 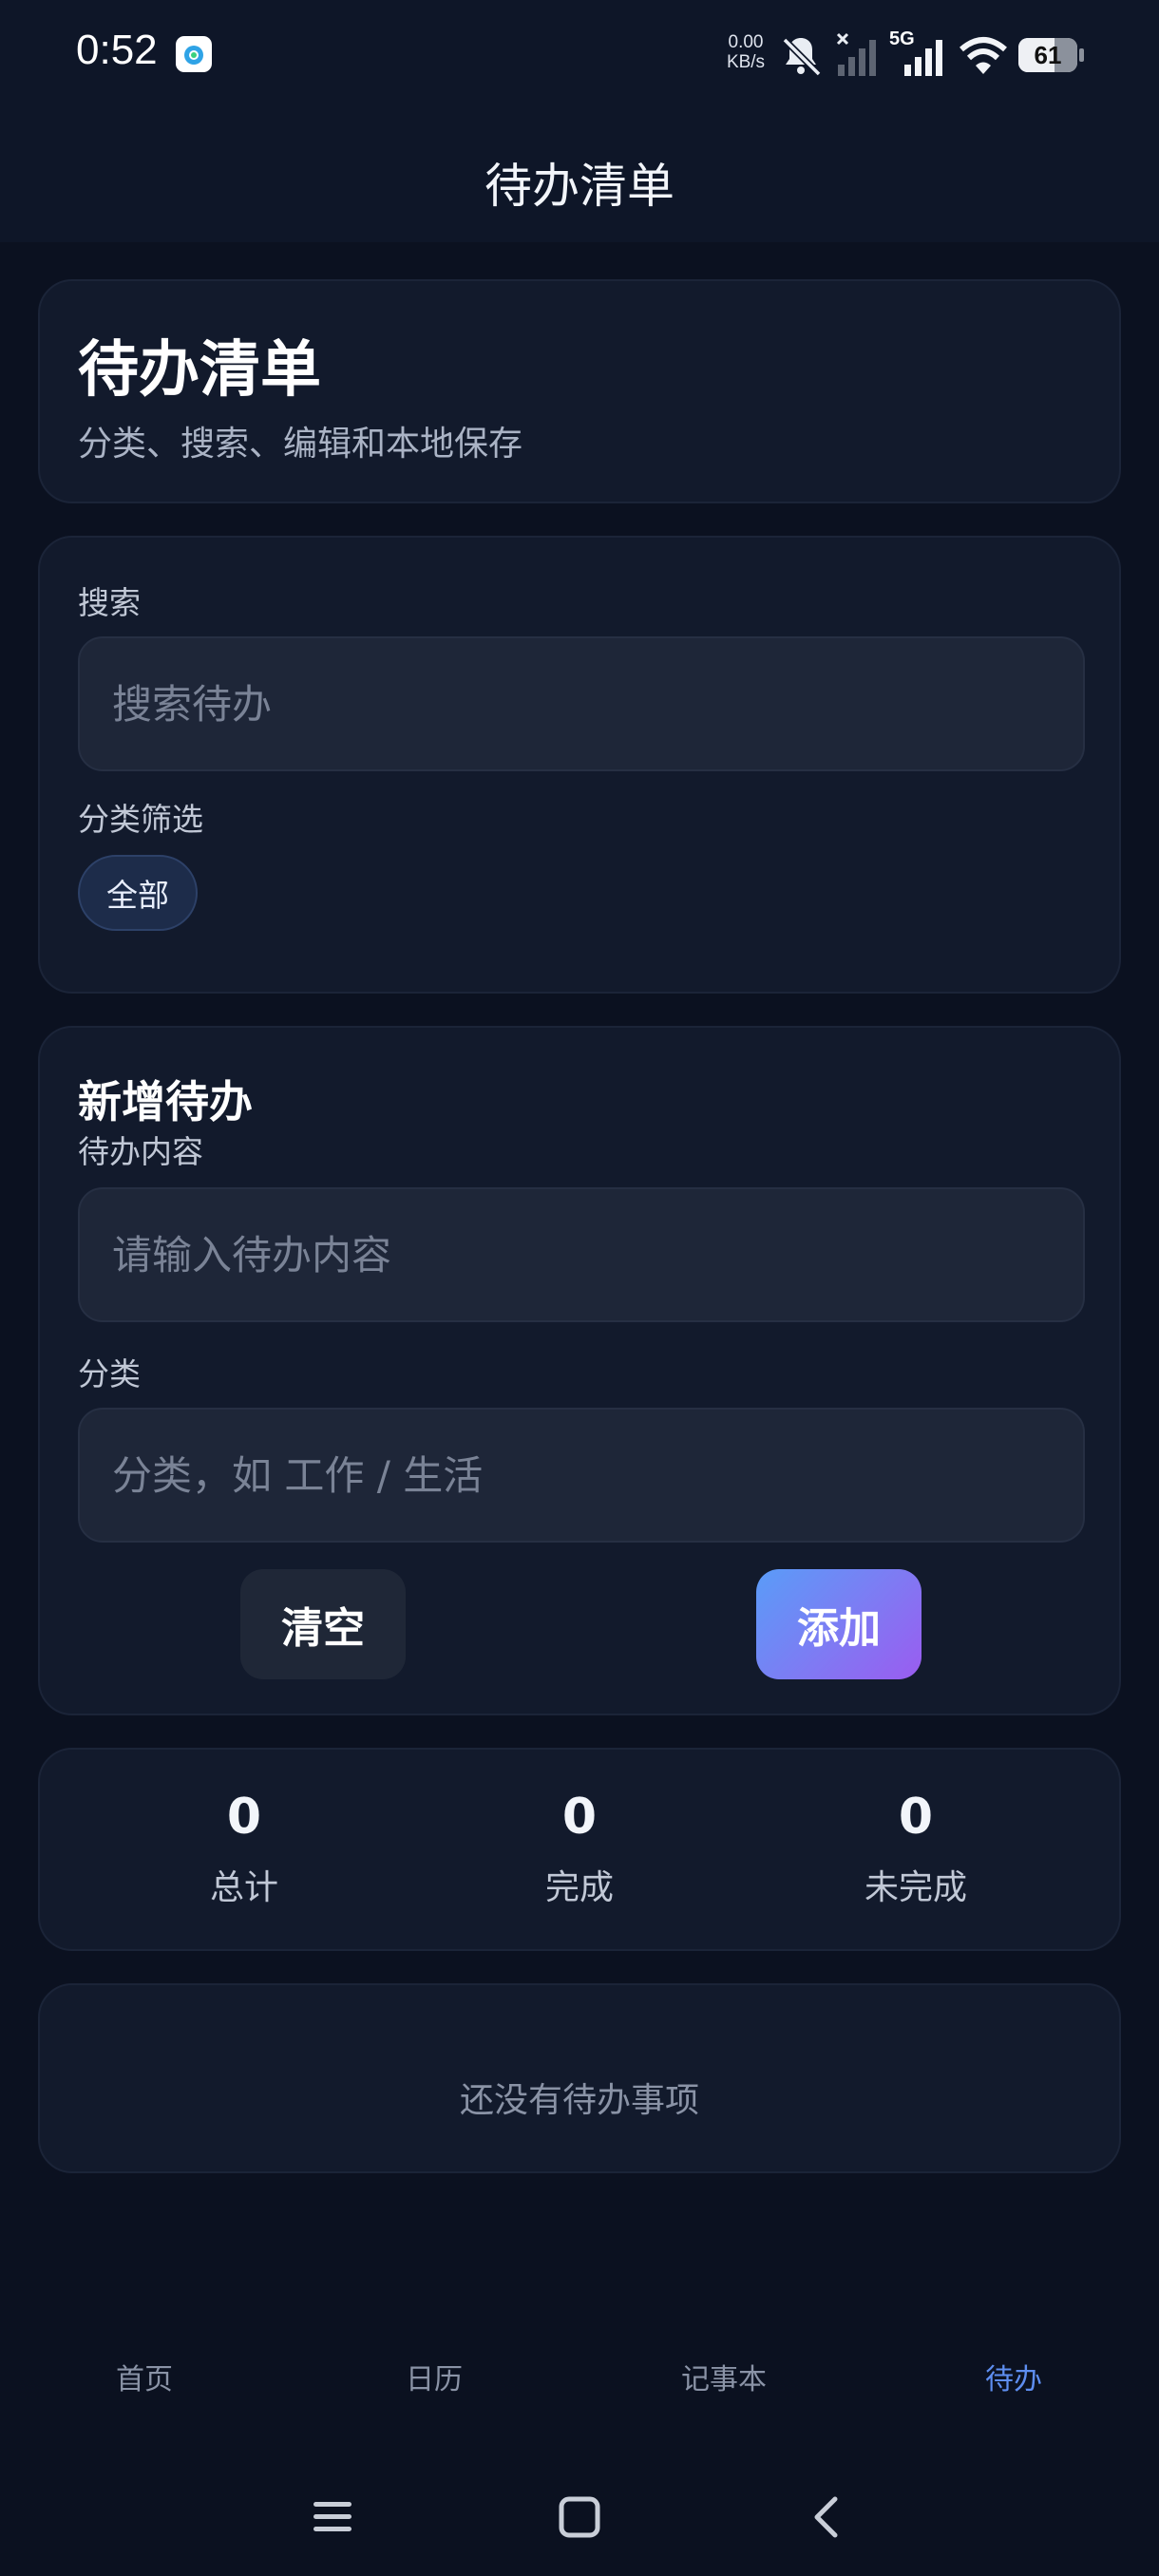 What do you see at coordinates (915, 1848) in the screenshot?
I see `stat-undone: 0 未完成` at bounding box center [915, 1848].